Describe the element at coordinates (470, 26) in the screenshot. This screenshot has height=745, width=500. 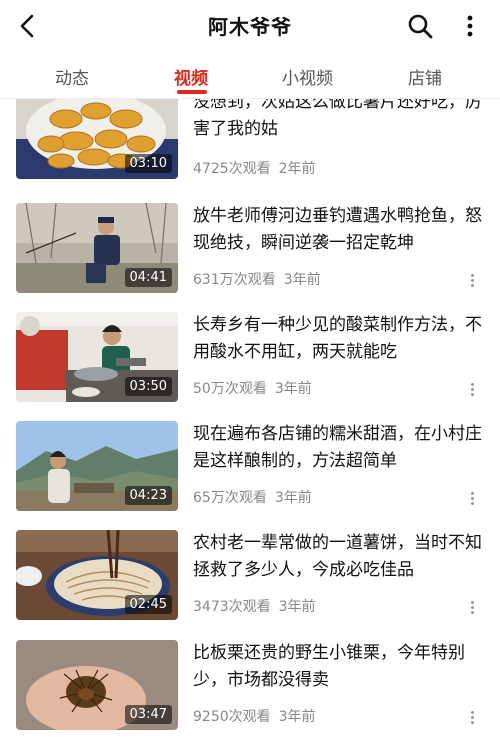
I see `more-vertical-icon` at that location.